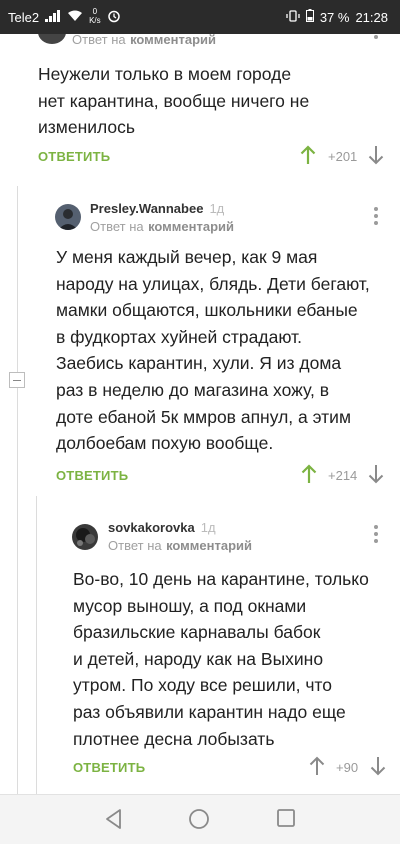 This screenshot has width=400, height=844. What do you see at coordinates (213, 283) in the screenshot?
I see `comment-text-line: народу на улицах, блядь. Дети бегают,` at bounding box center [213, 283].